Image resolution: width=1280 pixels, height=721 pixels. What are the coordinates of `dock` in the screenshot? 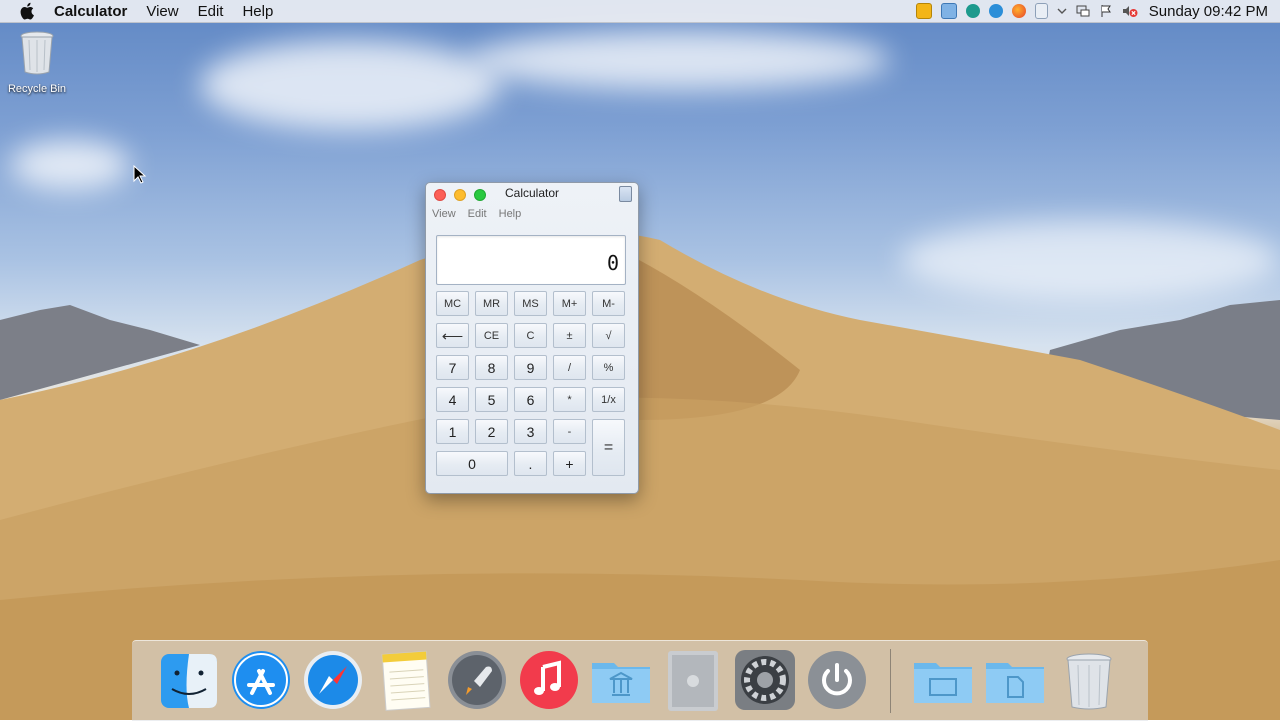 It's located at (640, 680).